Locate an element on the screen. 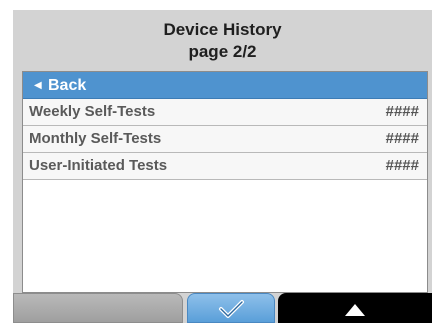 This screenshot has width=437, height=323. back-menu-item: ◀ Back is located at coordinates (225, 85).